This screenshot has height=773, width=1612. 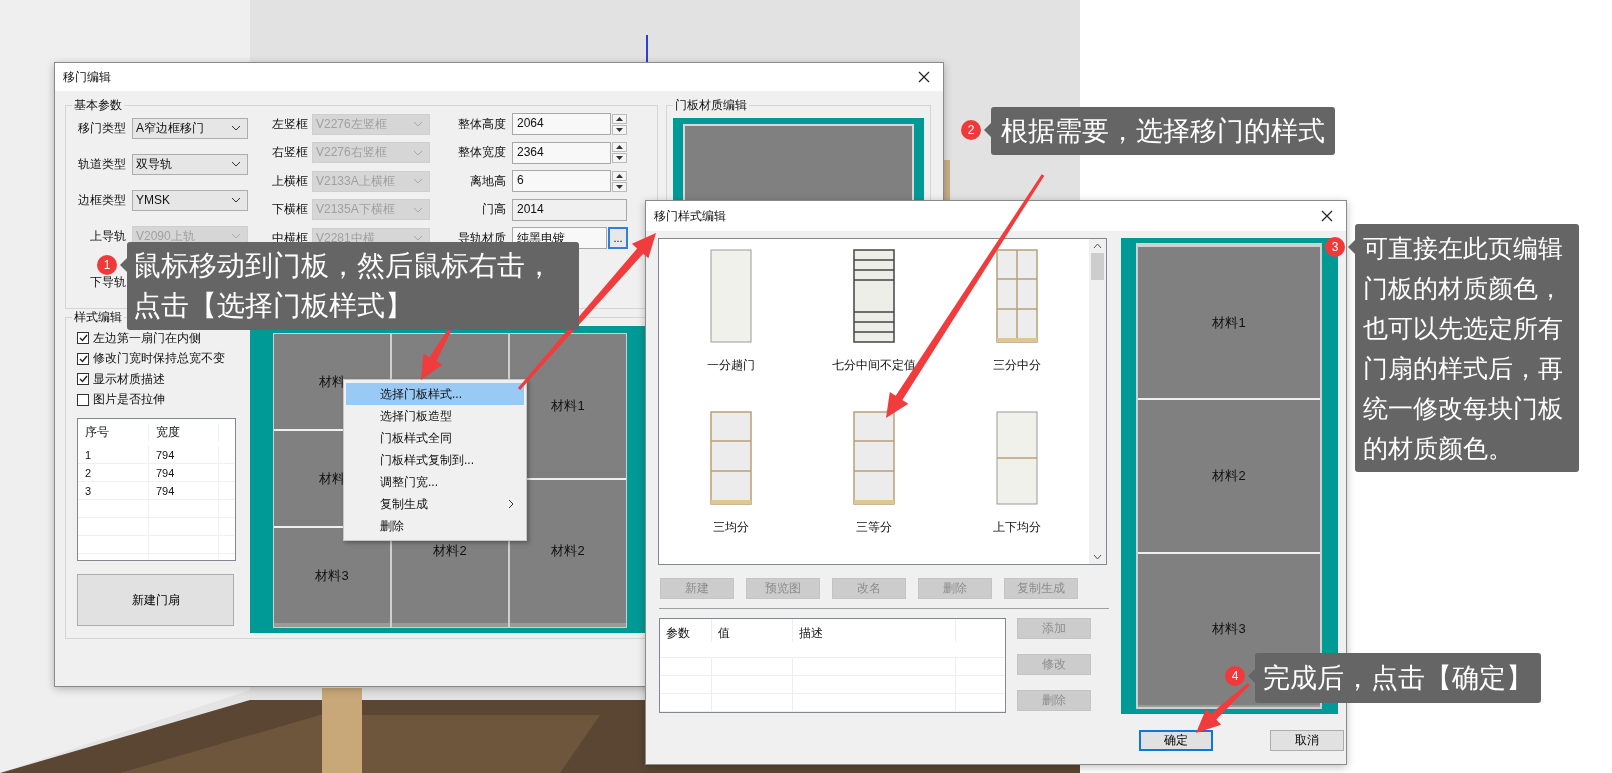 What do you see at coordinates (561, 124) in the screenshot?
I see `number-field: 2064` at bounding box center [561, 124].